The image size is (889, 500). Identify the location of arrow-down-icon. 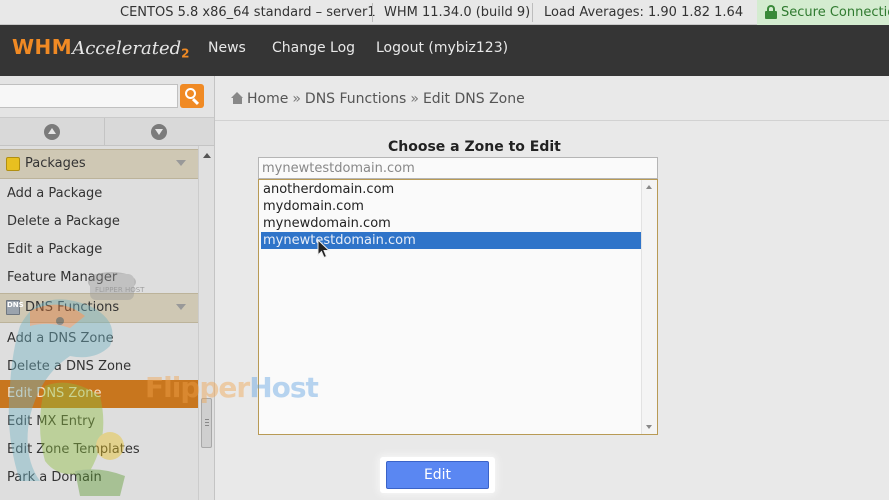
(159, 132).